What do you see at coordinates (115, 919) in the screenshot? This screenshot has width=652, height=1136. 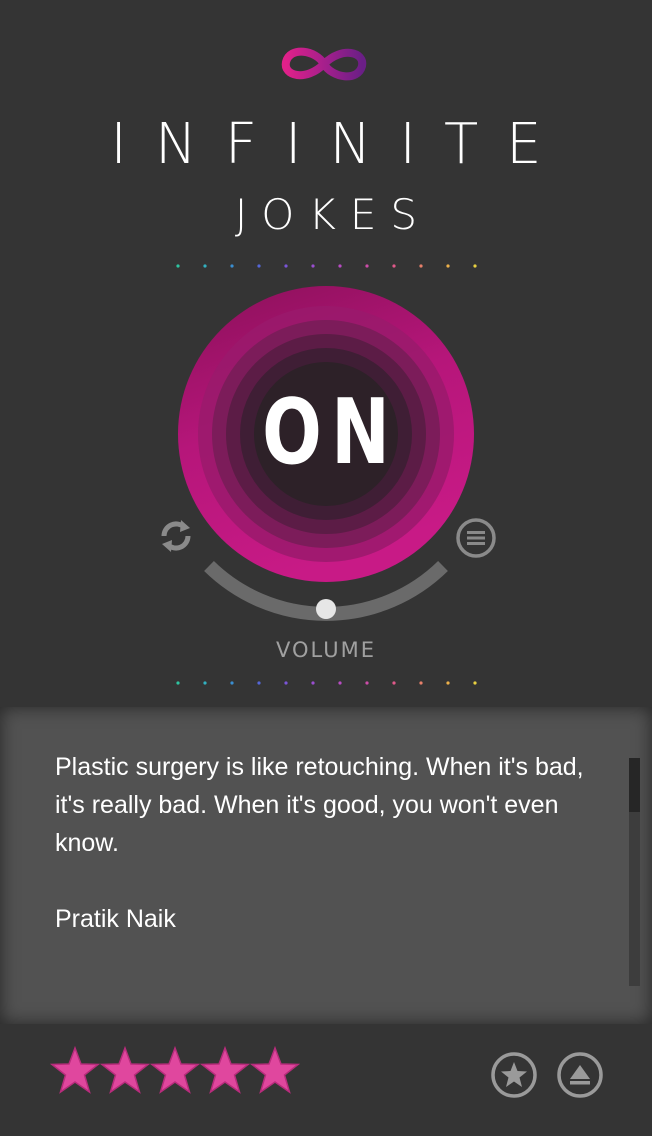 I see `joke-author: Pratik Naik` at bounding box center [115, 919].